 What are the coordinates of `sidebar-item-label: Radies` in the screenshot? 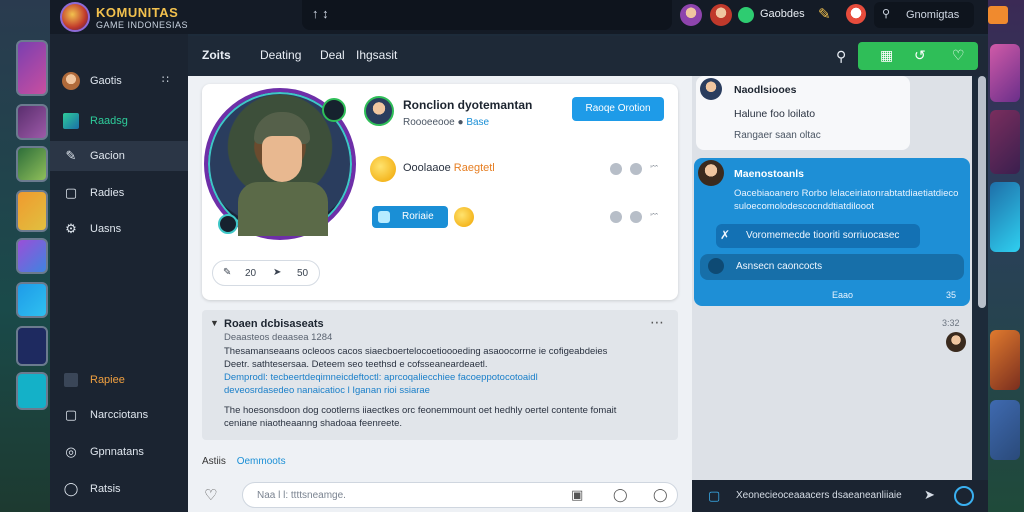 It's located at (107, 193).